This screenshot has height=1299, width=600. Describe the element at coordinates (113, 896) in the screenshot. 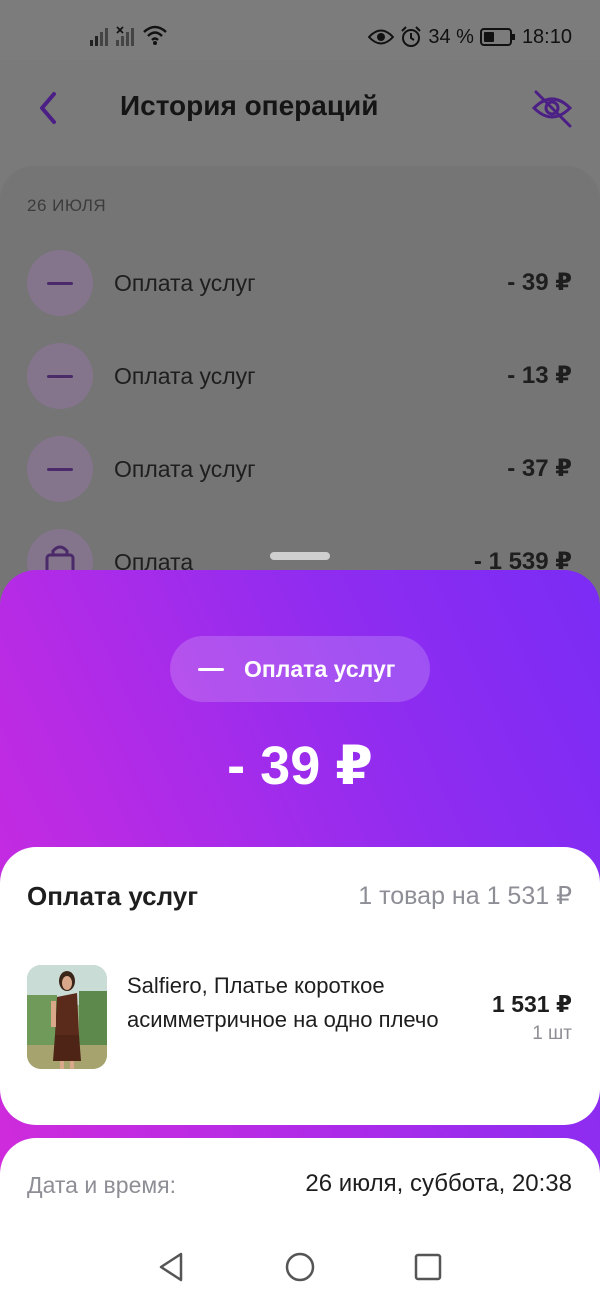

I see `purchase-title: Оплата услуг` at that location.